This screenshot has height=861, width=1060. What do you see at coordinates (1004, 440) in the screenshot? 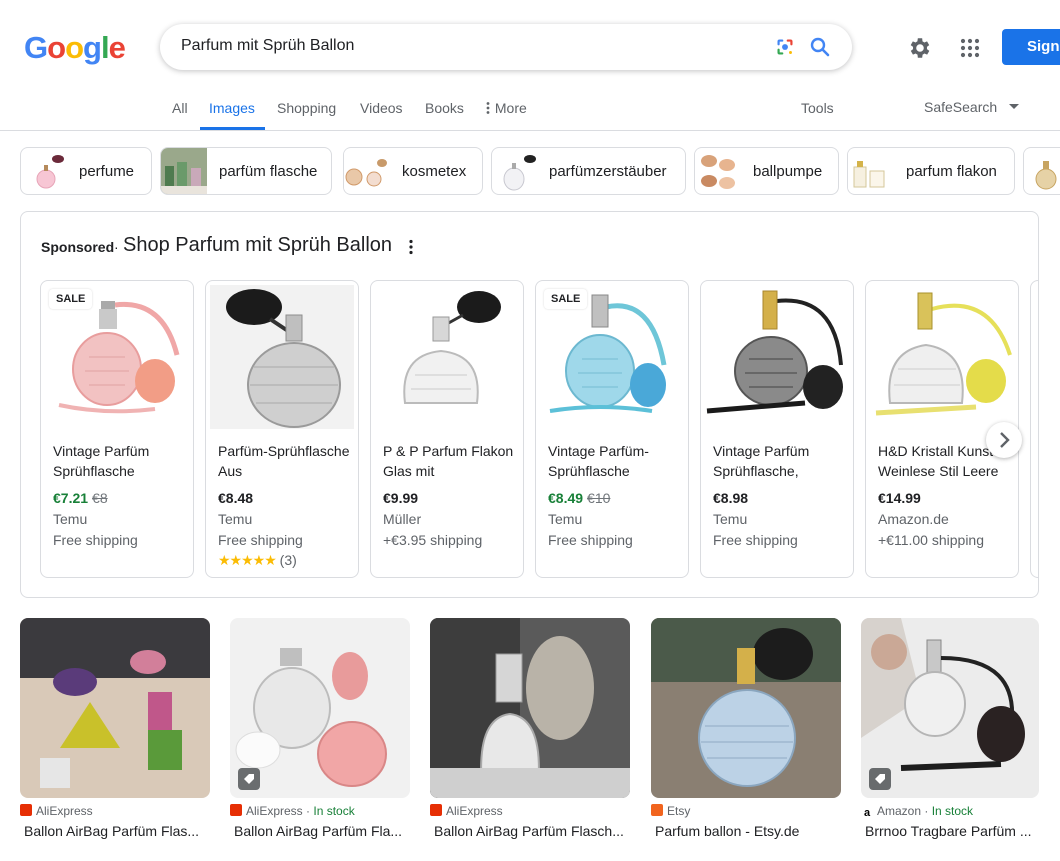
I see `carousel-next-button` at bounding box center [1004, 440].